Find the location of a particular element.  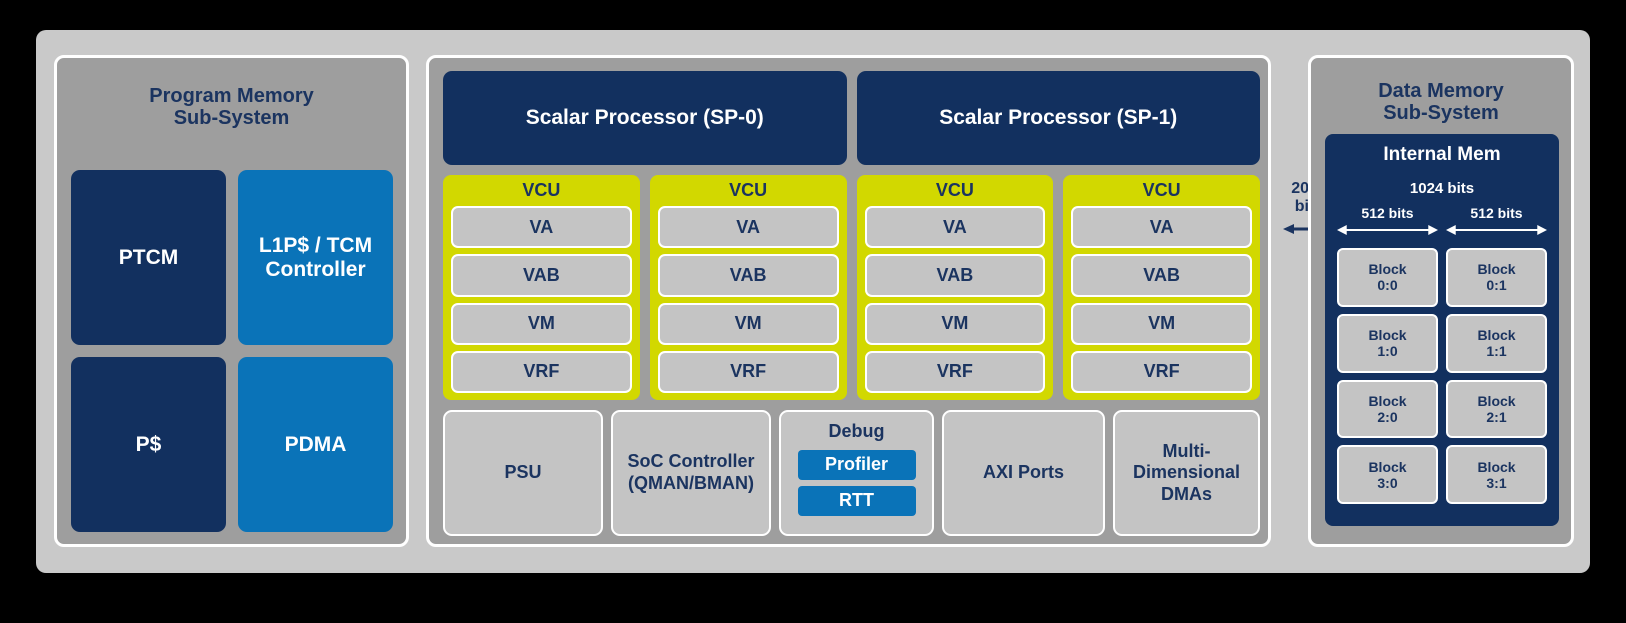

program-memory-title-line2: Sub-System is located at coordinates (231, 118).